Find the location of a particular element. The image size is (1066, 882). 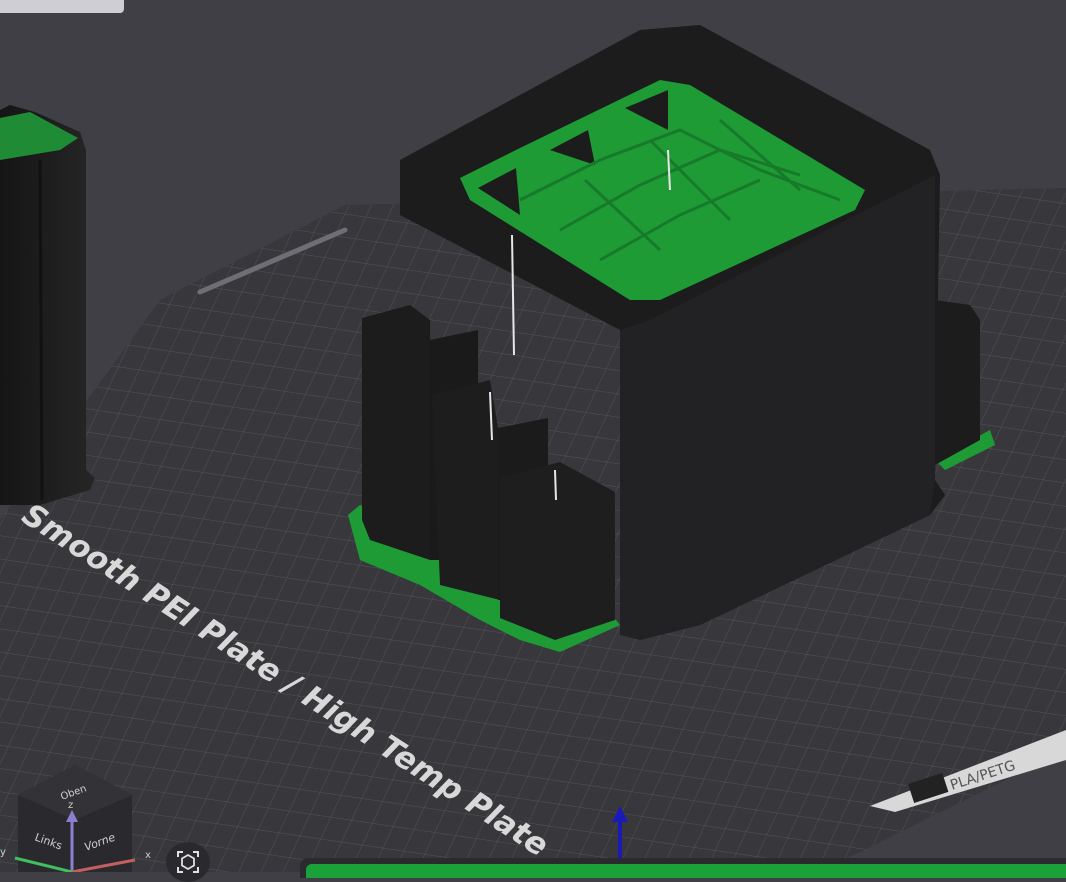

view-fit-button is located at coordinates (188, 862).